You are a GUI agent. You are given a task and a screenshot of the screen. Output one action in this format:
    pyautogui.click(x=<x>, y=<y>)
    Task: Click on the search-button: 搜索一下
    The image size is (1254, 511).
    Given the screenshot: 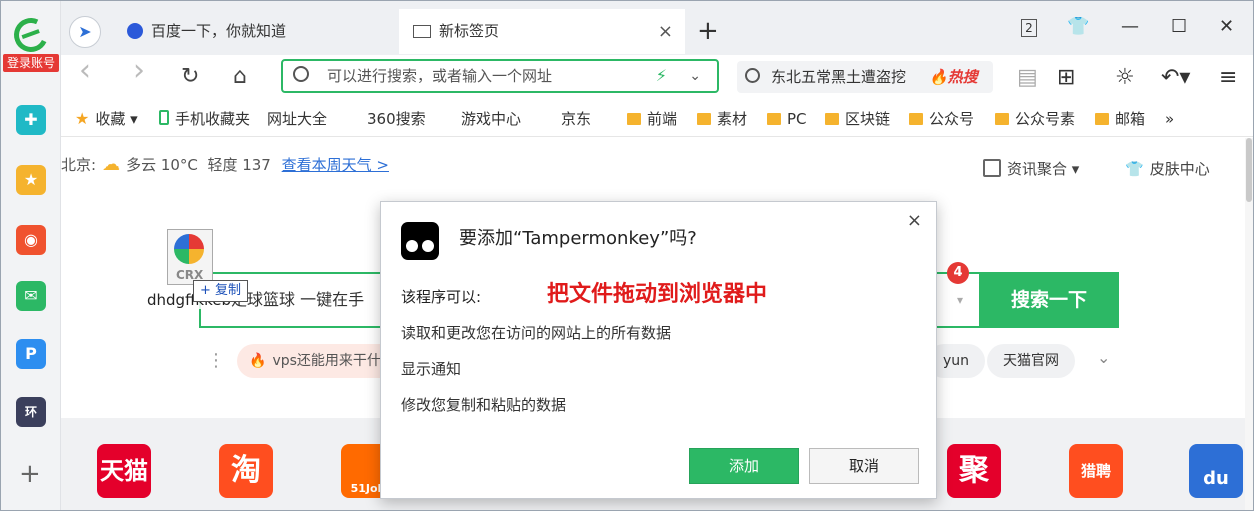 What is the action you would take?
    pyautogui.click(x=1049, y=300)
    